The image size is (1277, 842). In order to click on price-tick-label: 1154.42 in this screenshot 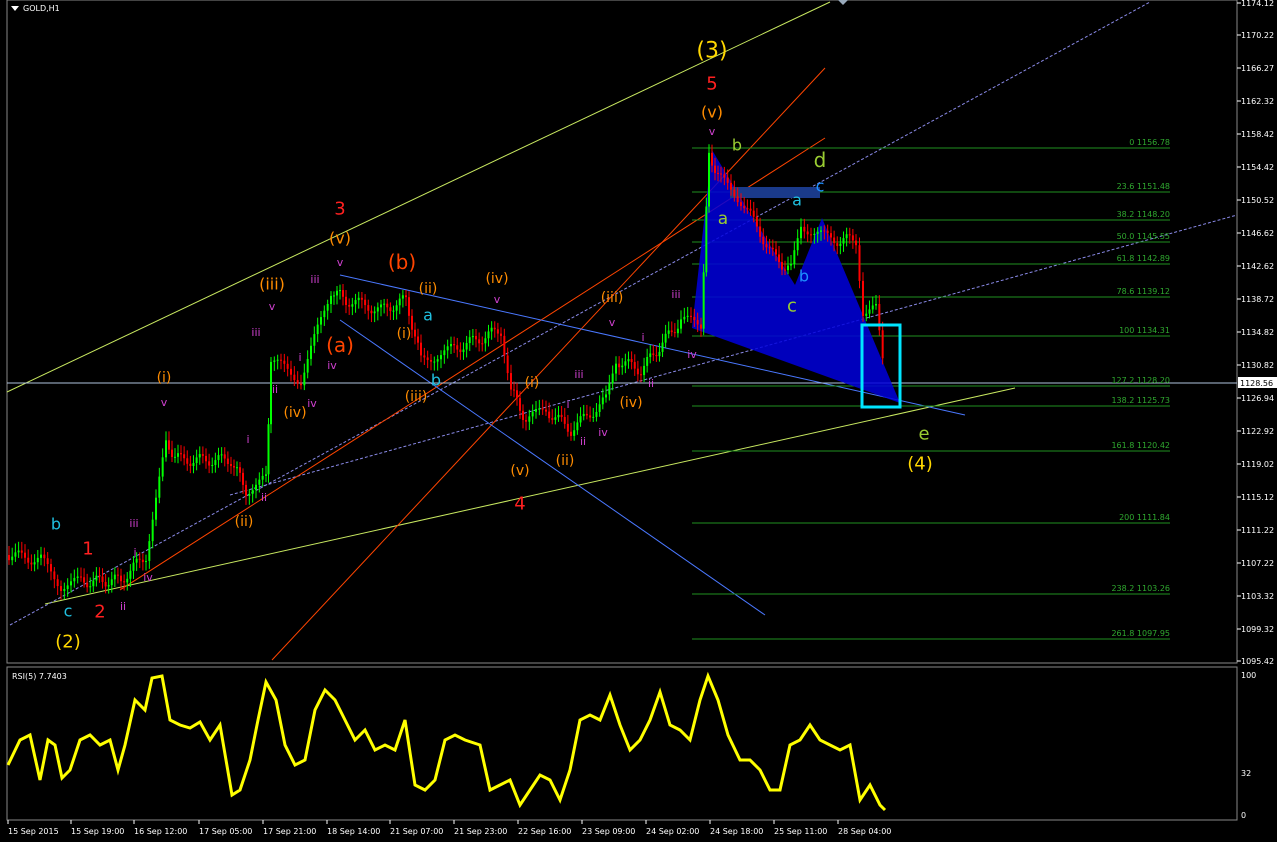, I will do `click(1257, 167)`.